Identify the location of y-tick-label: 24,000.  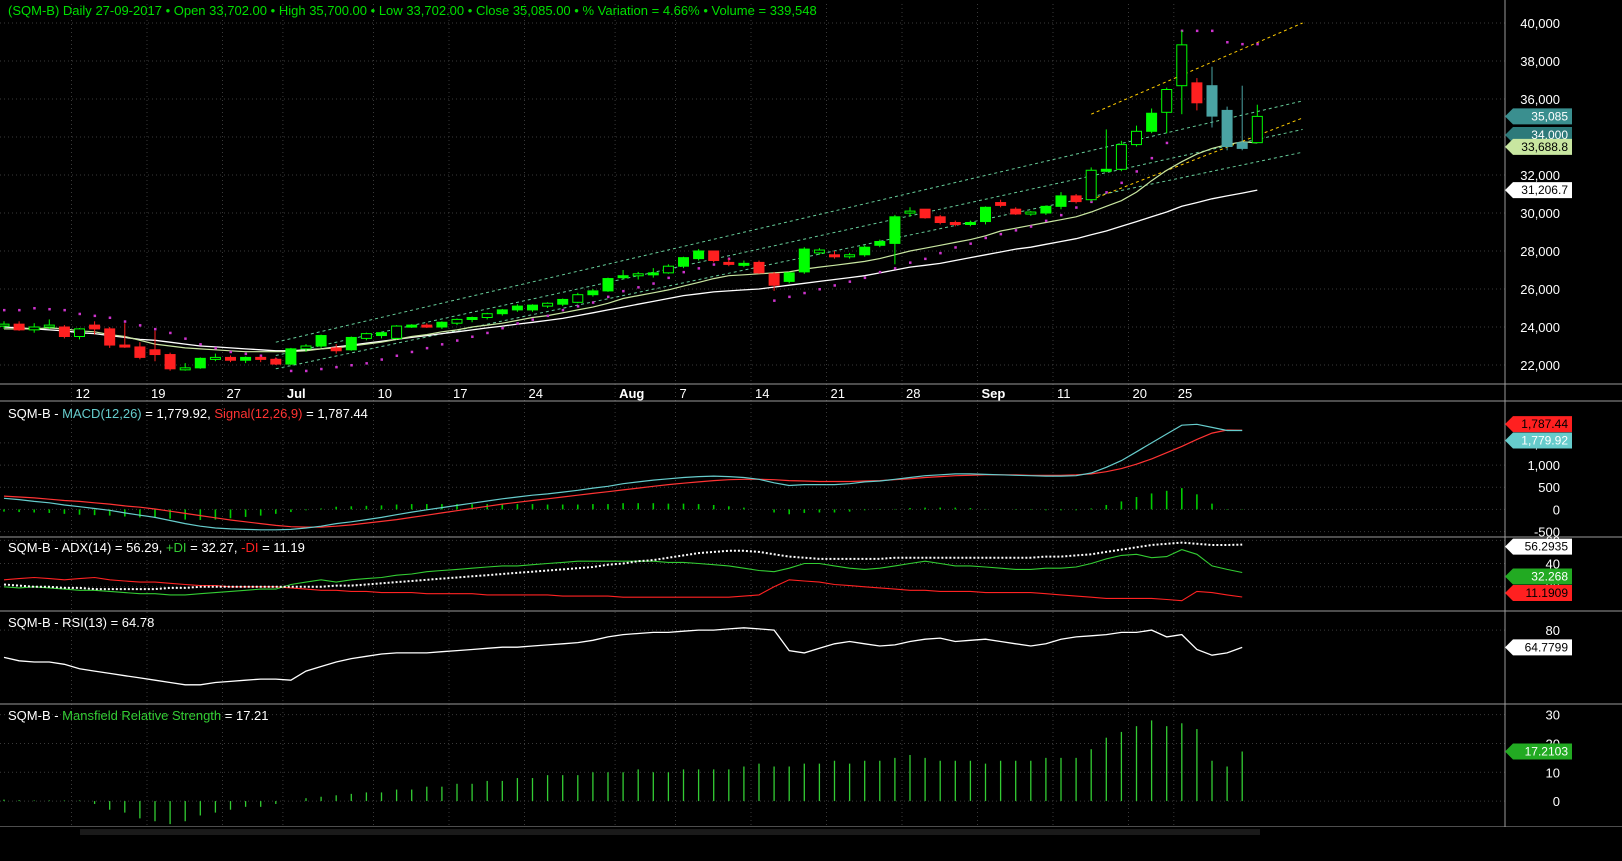
(1540, 327).